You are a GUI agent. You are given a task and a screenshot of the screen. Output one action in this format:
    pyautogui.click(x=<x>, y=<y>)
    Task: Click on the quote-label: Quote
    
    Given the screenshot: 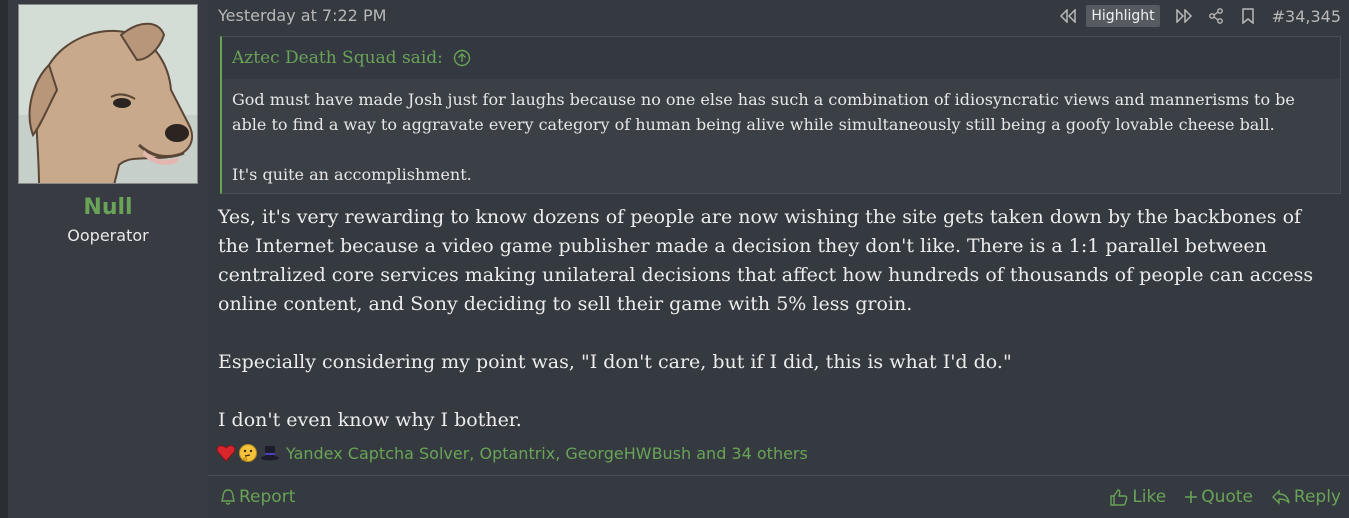 What is the action you would take?
    pyautogui.click(x=1227, y=497)
    